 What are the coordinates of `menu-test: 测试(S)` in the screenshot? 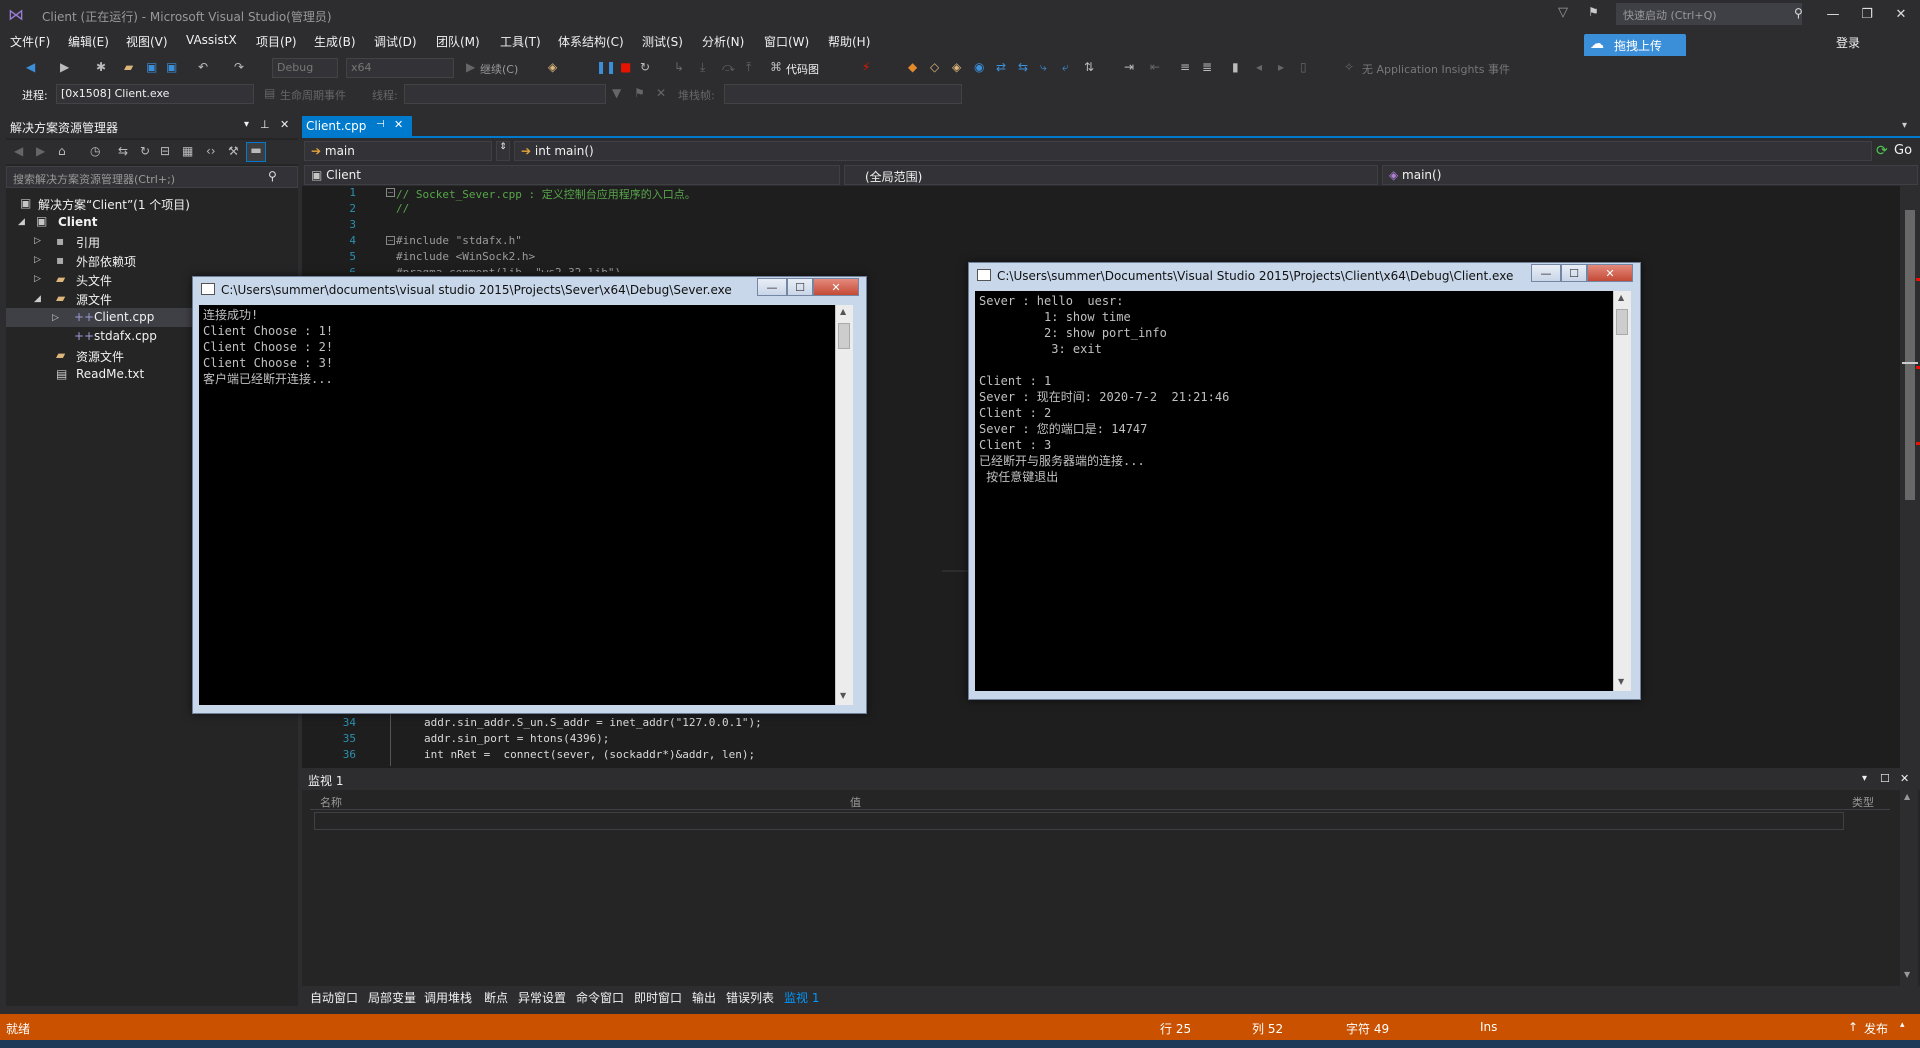 It's located at (662, 41).